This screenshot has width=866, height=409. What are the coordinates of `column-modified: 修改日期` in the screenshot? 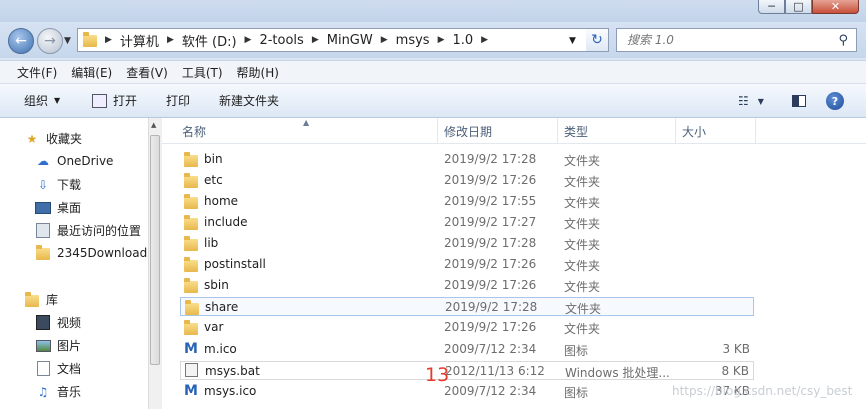 It's located at (468, 131).